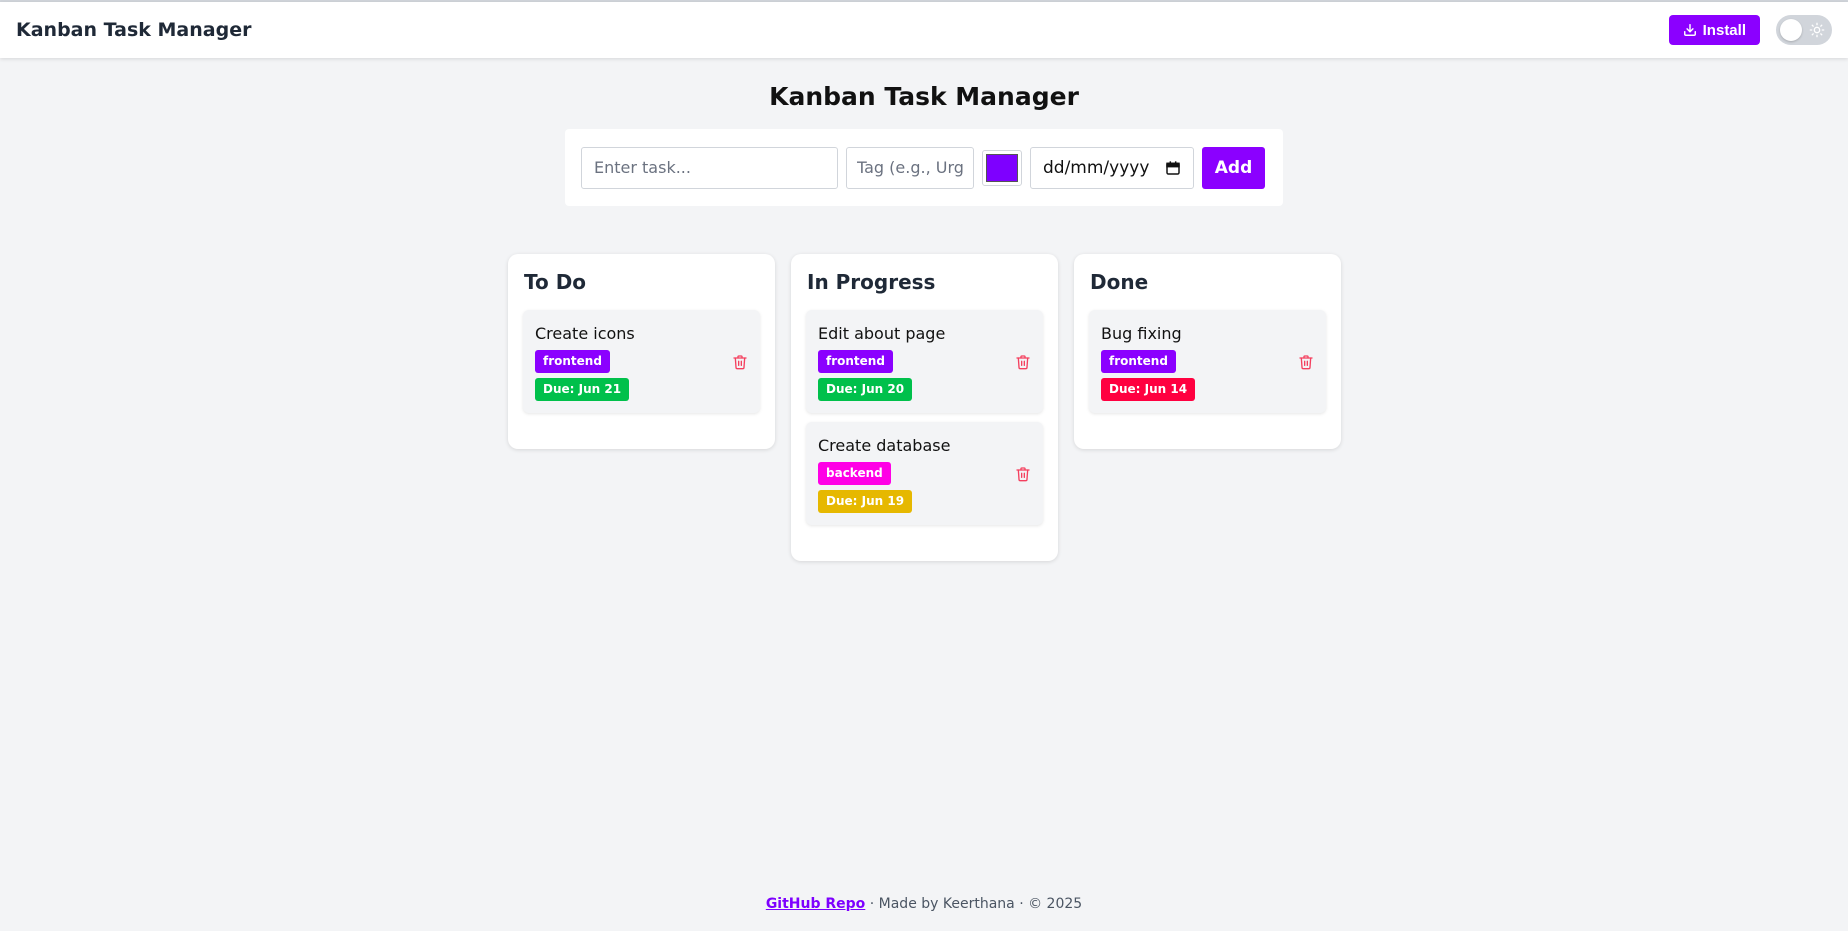 The height and width of the screenshot is (931, 1848). Describe the element at coordinates (1141, 333) in the screenshot. I see `task-title: Bug fixing` at that location.